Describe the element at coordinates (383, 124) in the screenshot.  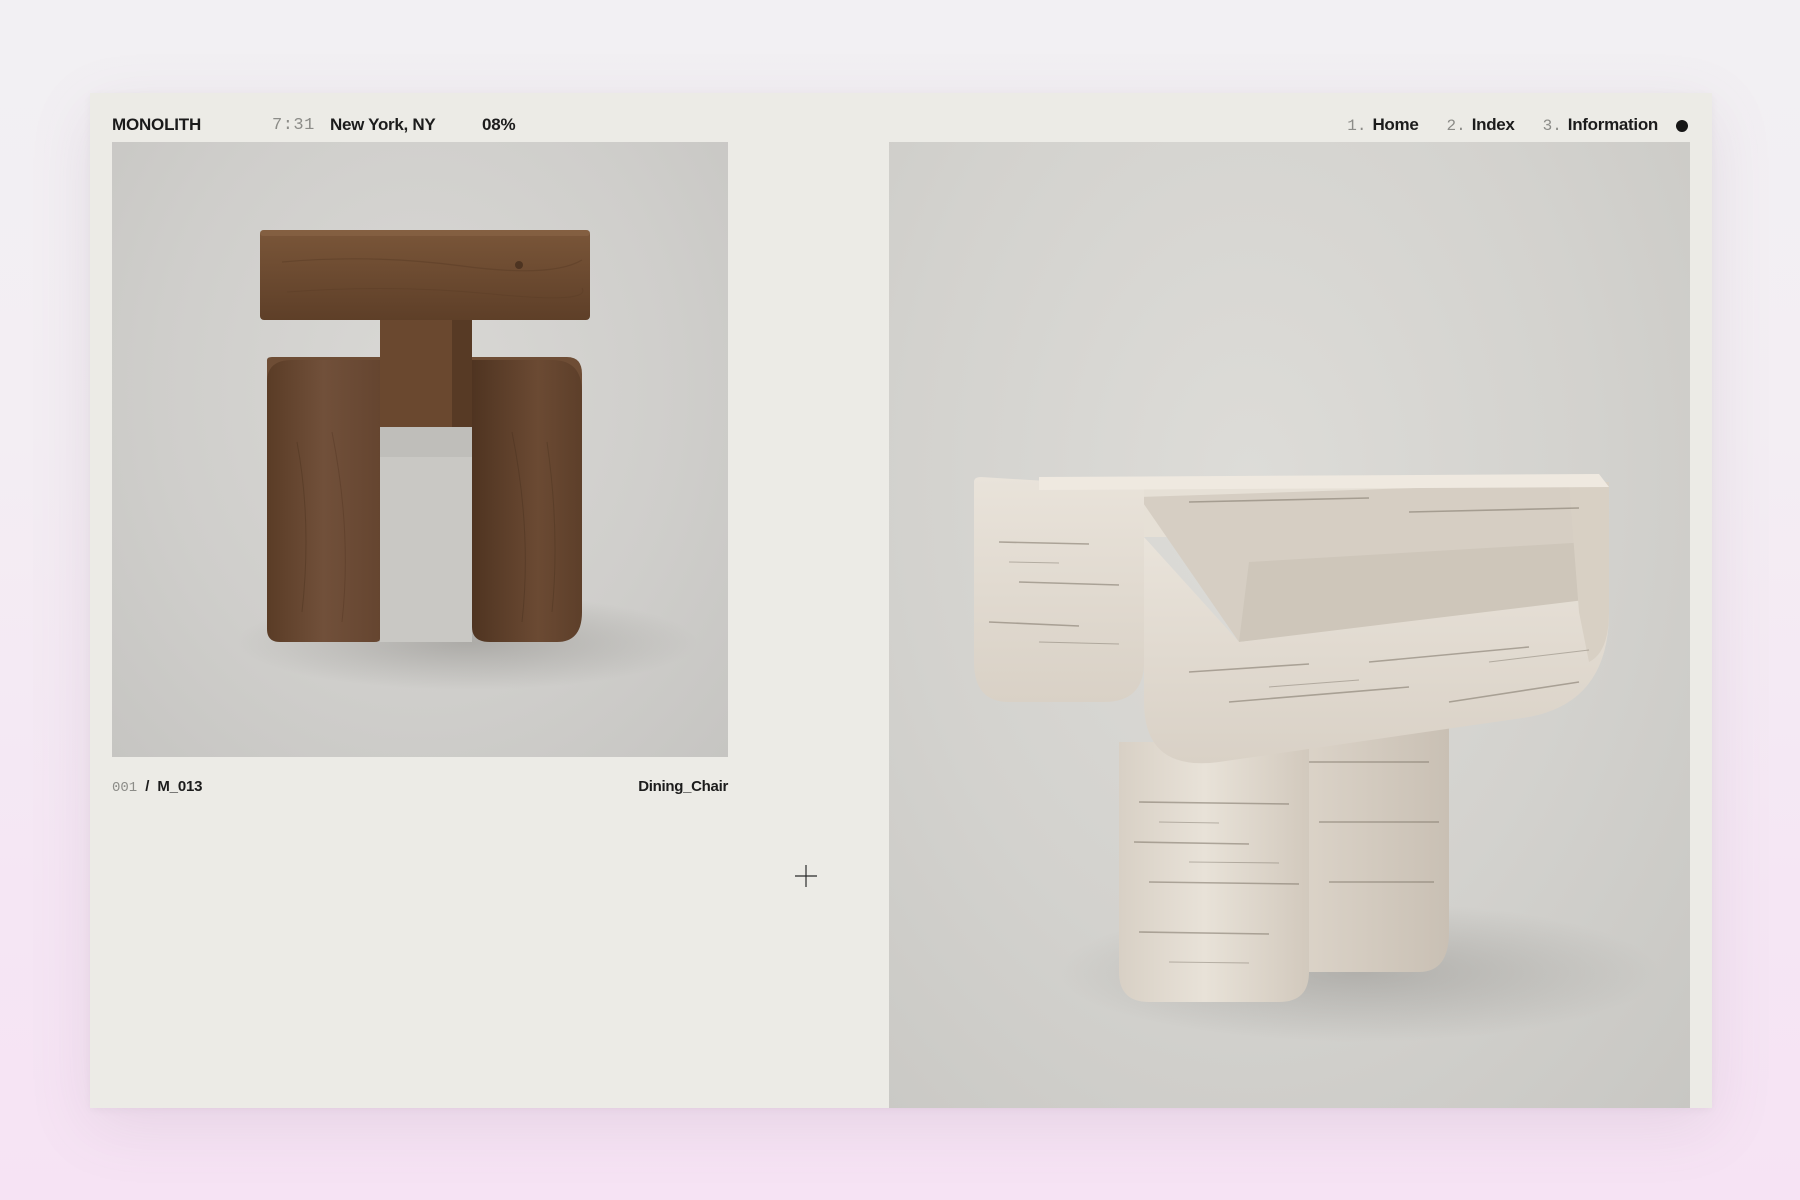
I see `location-label: New York, NY` at that location.